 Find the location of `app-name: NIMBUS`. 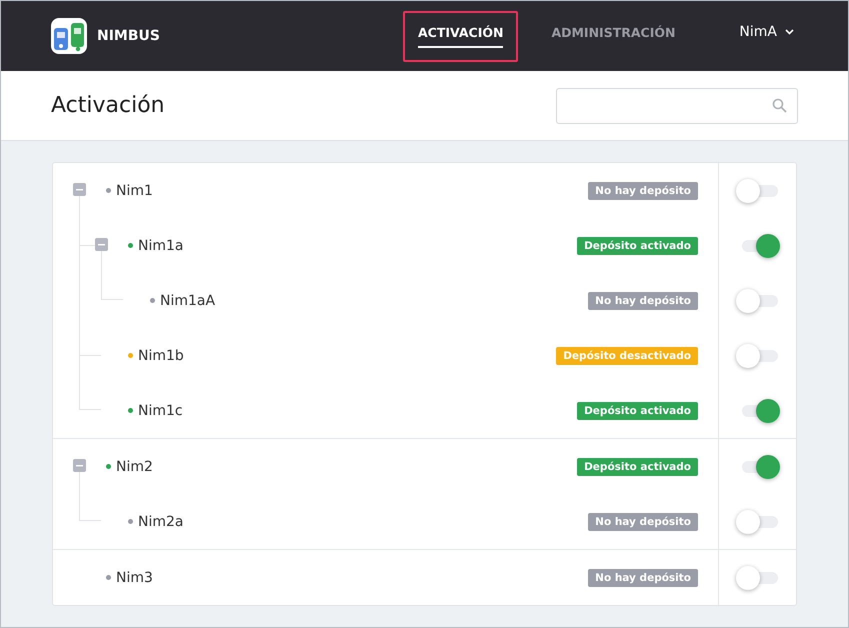

app-name: NIMBUS is located at coordinates (128, 36).